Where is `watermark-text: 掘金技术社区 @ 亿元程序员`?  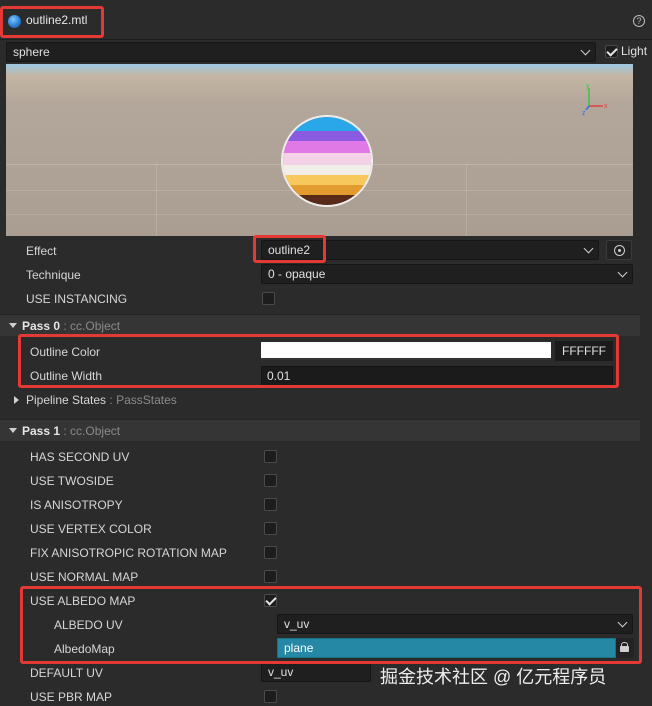
watermark-text: 掘金技术社区 @ 亿元程序员 is located at coordinates (493, 677).